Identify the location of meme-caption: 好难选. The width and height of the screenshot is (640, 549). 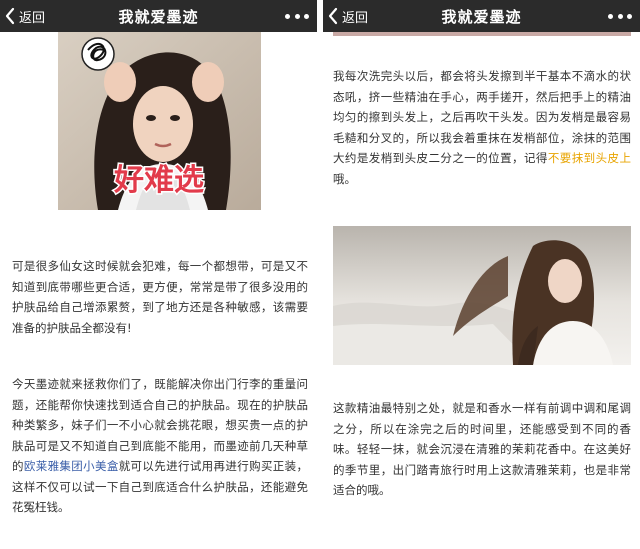
(158, 180).